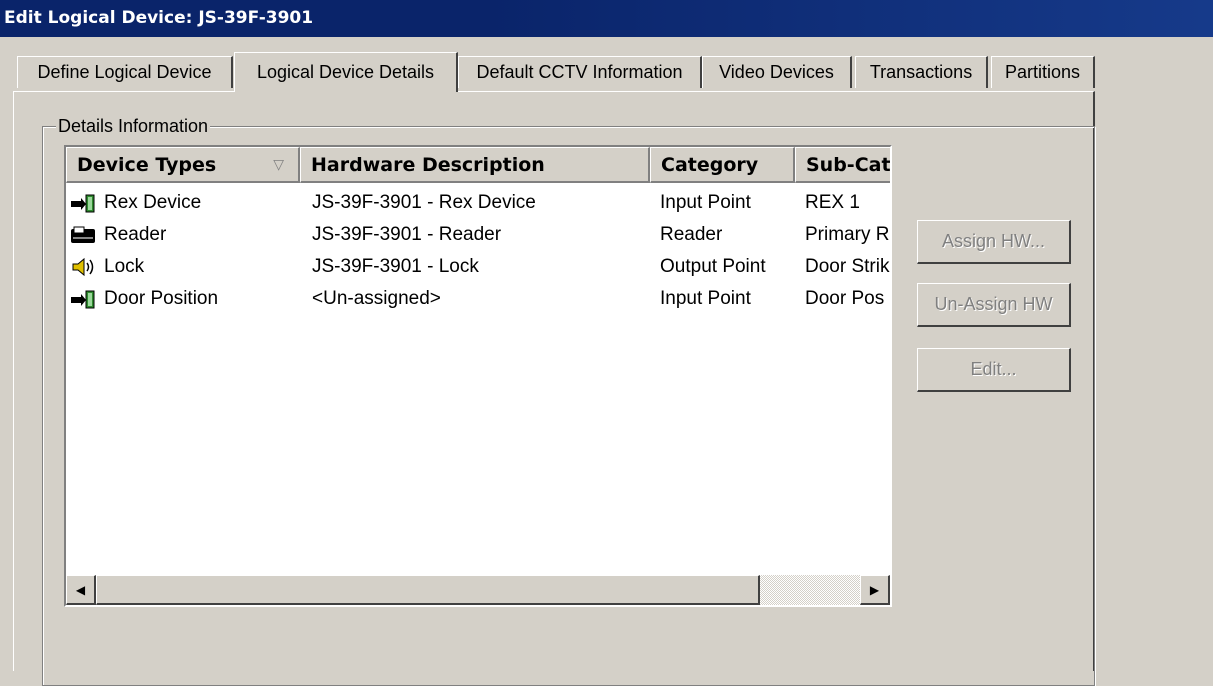  Describe the element at coordinates (407, 234) in the screenshot. I see `hardware-description-cell: JS-39F-3901 - Reader` at that location.